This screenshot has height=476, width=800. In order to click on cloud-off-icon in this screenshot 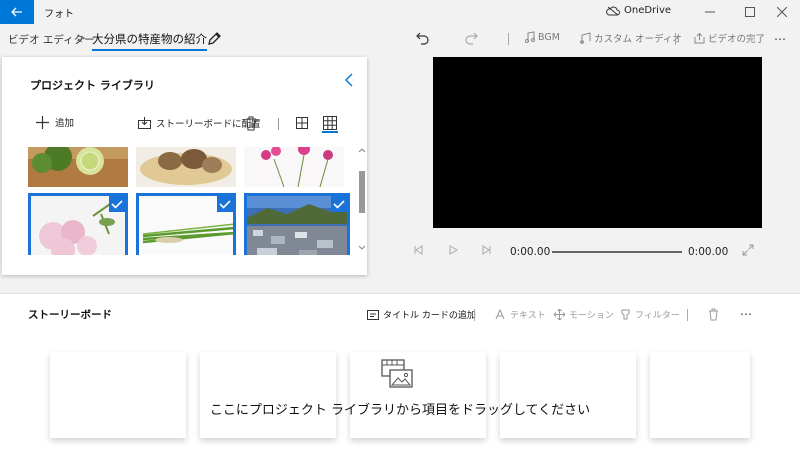, I will do `click(613, 10)`.